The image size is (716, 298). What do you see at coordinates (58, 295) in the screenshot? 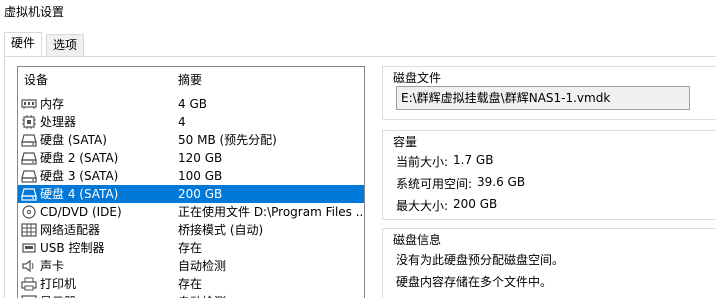
I see `device-name: 显示器` at bounding box center [58, 295].